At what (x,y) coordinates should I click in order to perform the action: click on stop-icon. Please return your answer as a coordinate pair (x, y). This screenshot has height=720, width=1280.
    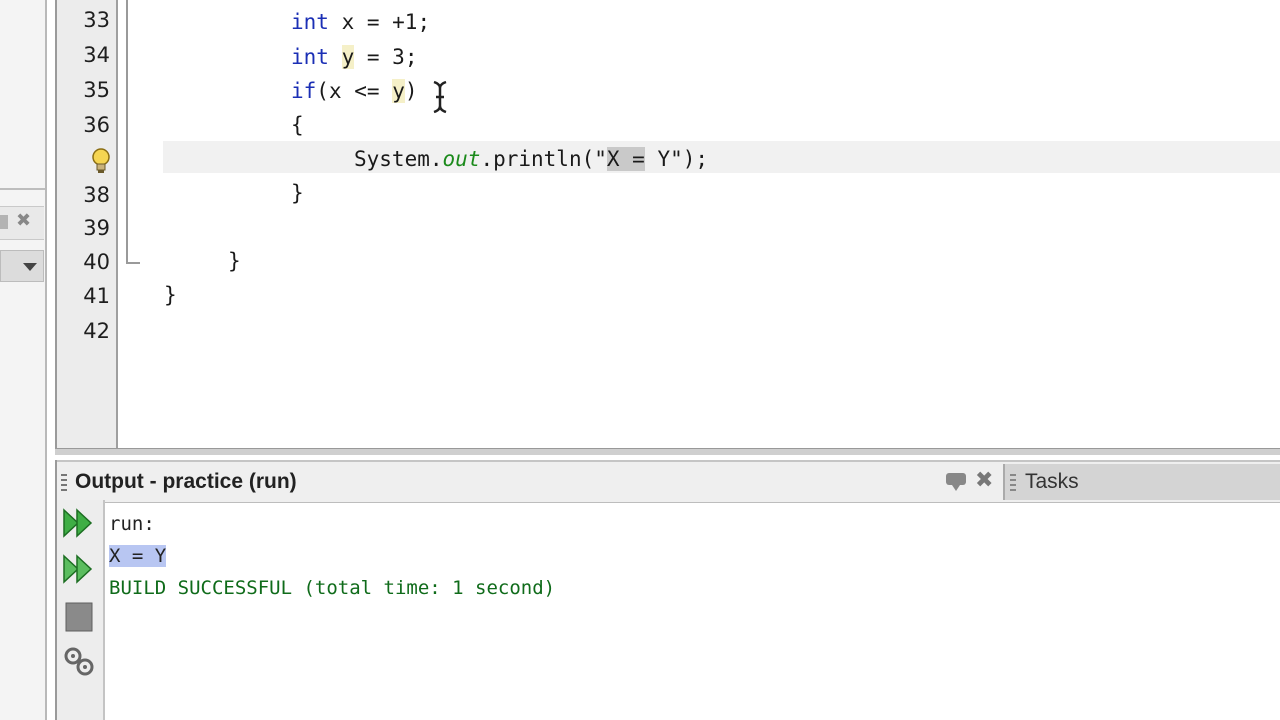
    Looking at the image, I should click on (79, 617).